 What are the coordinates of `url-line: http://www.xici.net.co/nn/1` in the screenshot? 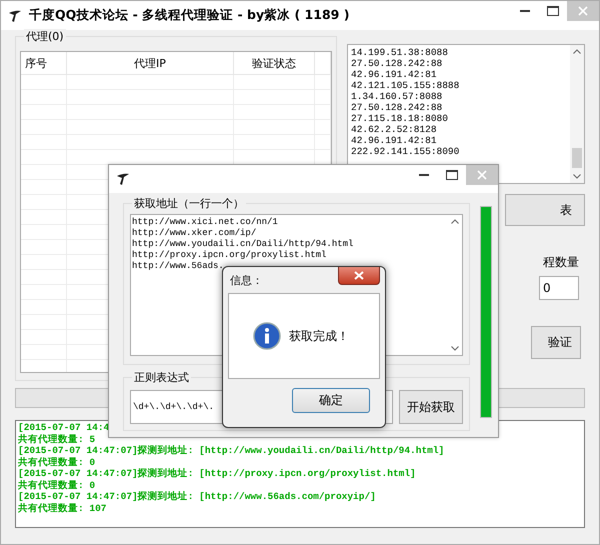 It's located at (205, 222).